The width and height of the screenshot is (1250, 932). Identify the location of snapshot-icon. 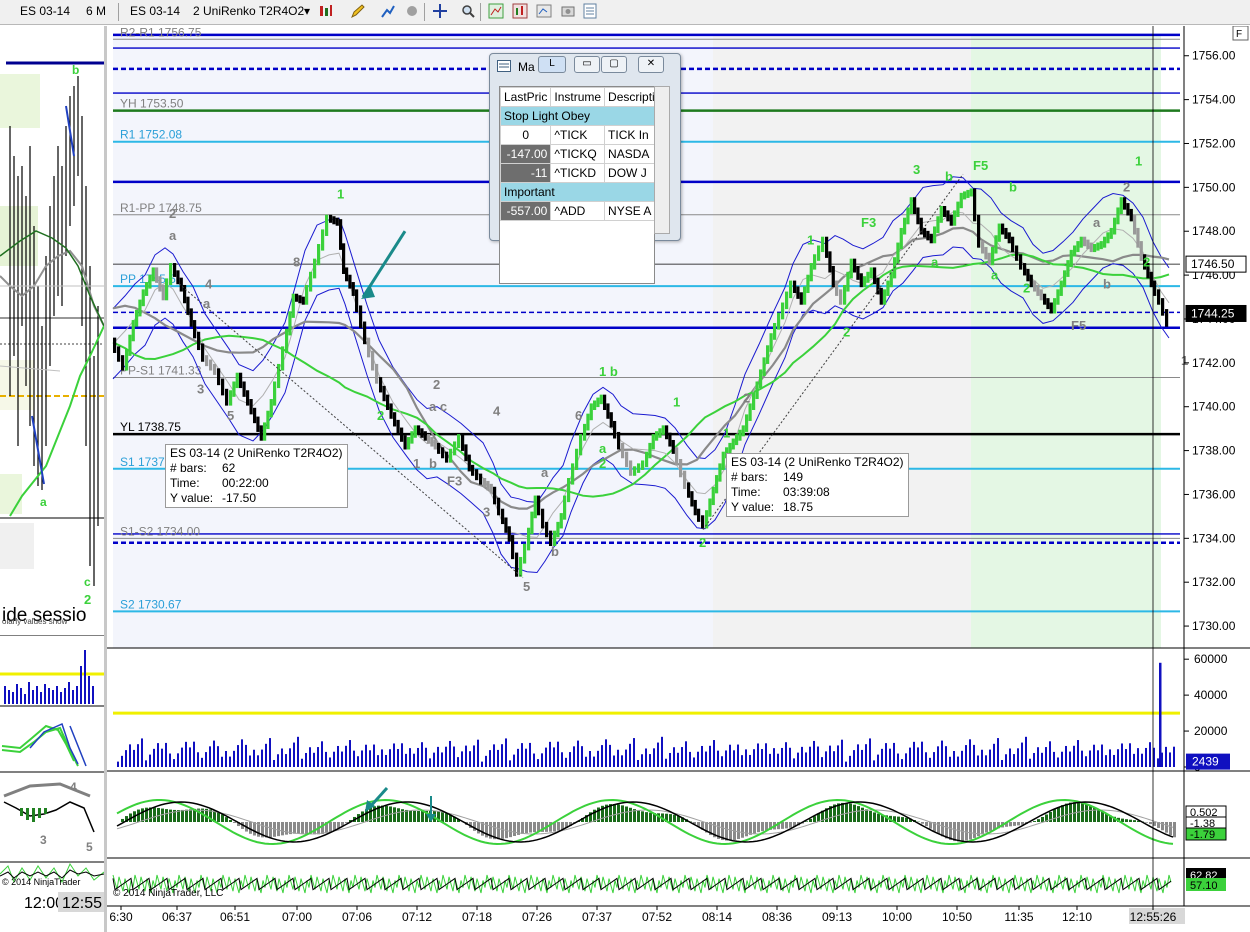
(568, 11).